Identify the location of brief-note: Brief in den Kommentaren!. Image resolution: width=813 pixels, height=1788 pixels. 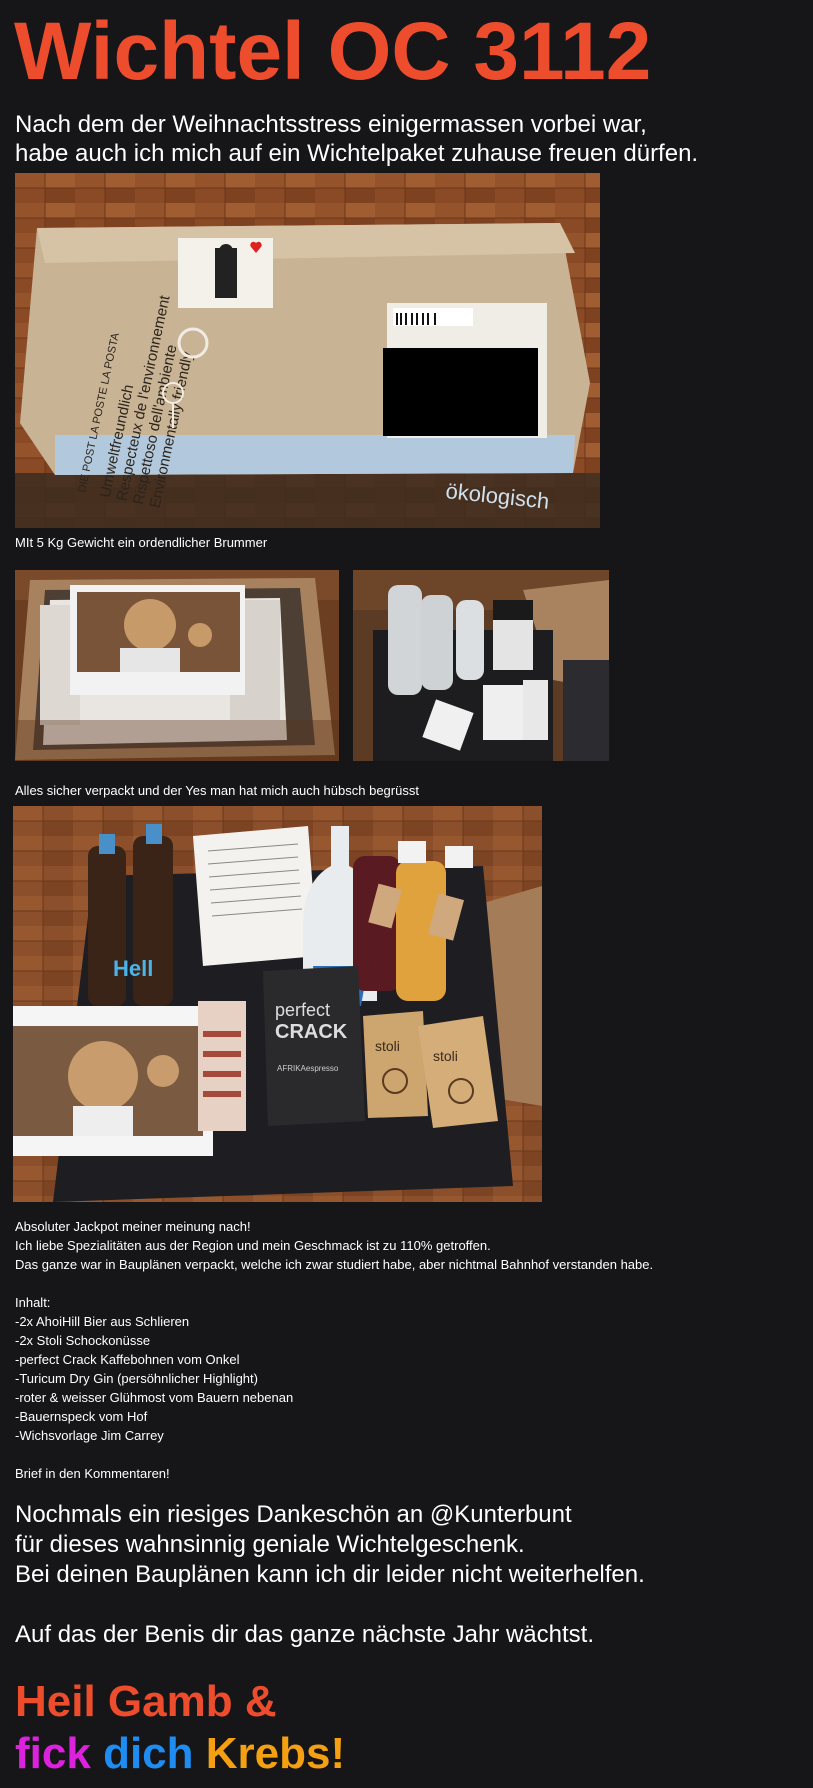
(92, 1473).